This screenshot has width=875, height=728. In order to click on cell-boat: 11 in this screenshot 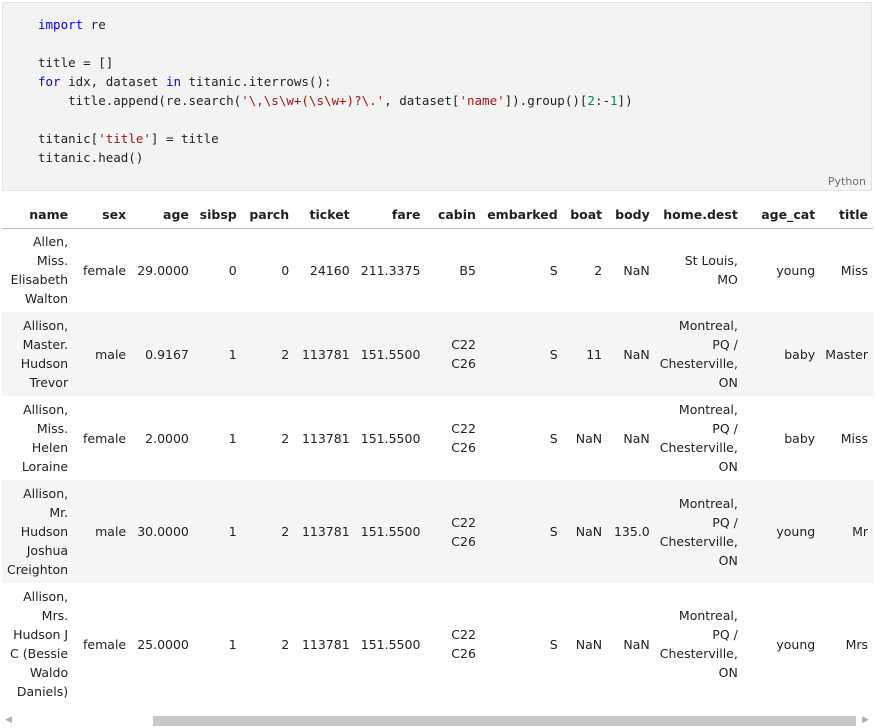, I will do `click(585, 354)`.